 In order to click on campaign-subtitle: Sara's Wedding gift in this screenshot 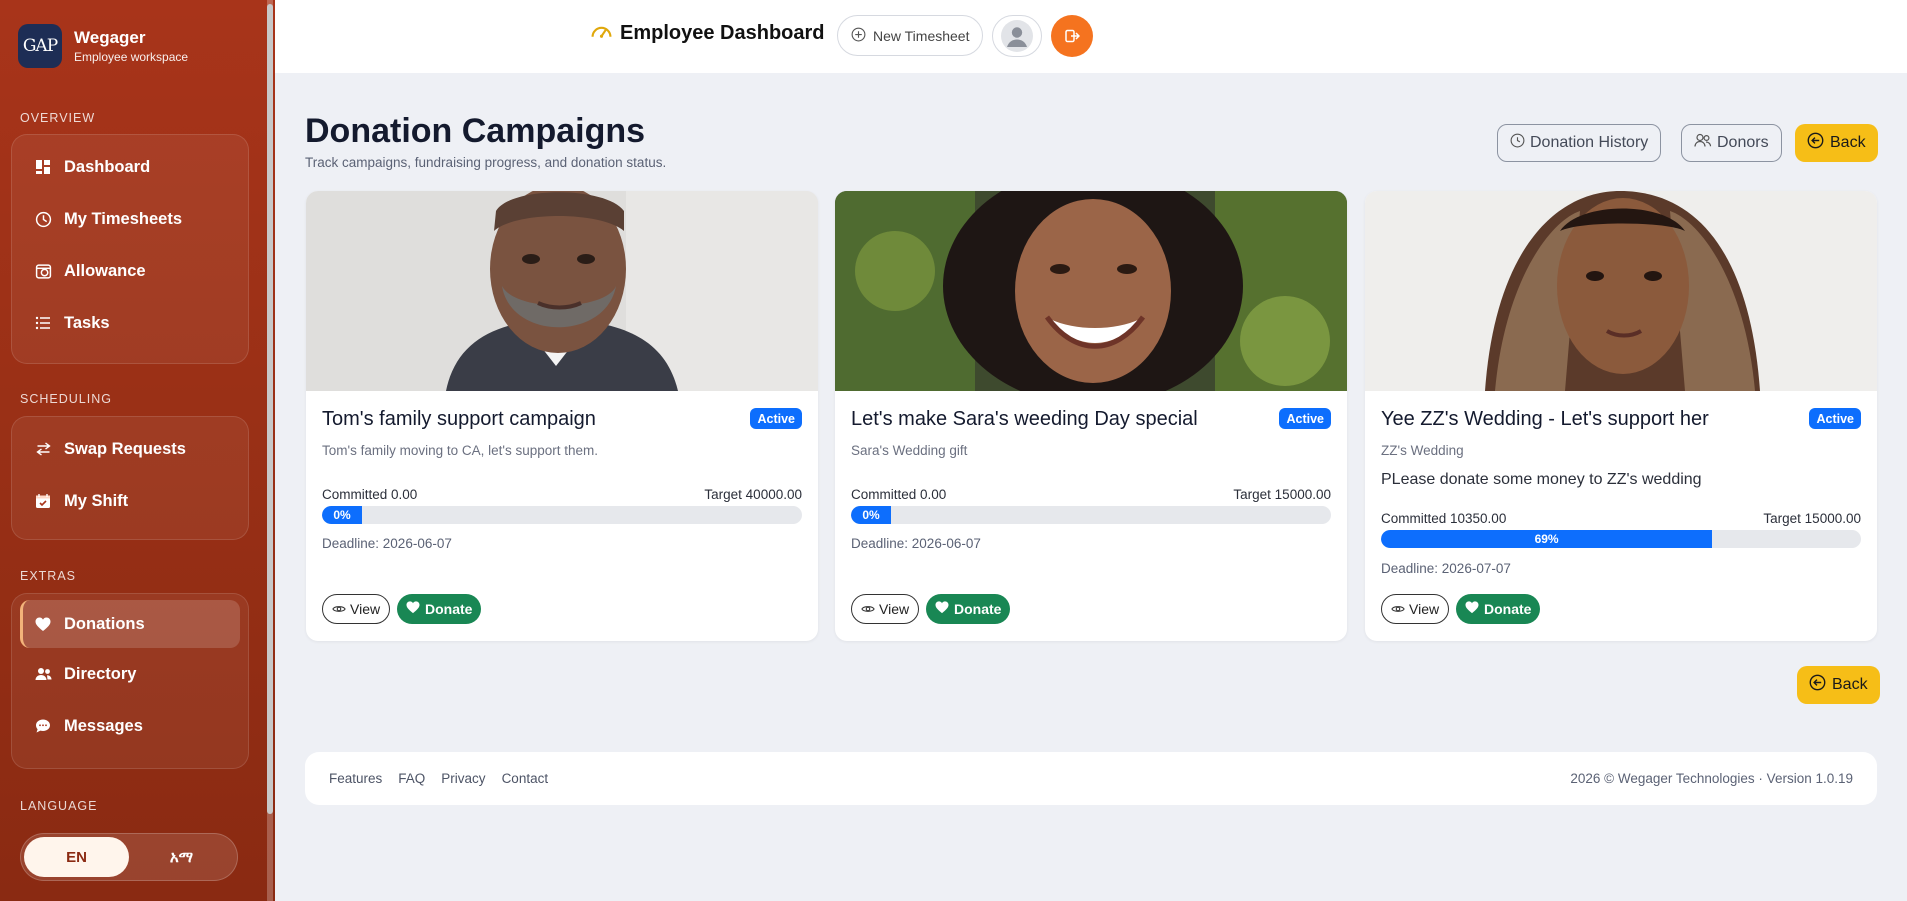, I will do `click(909, 450)`.